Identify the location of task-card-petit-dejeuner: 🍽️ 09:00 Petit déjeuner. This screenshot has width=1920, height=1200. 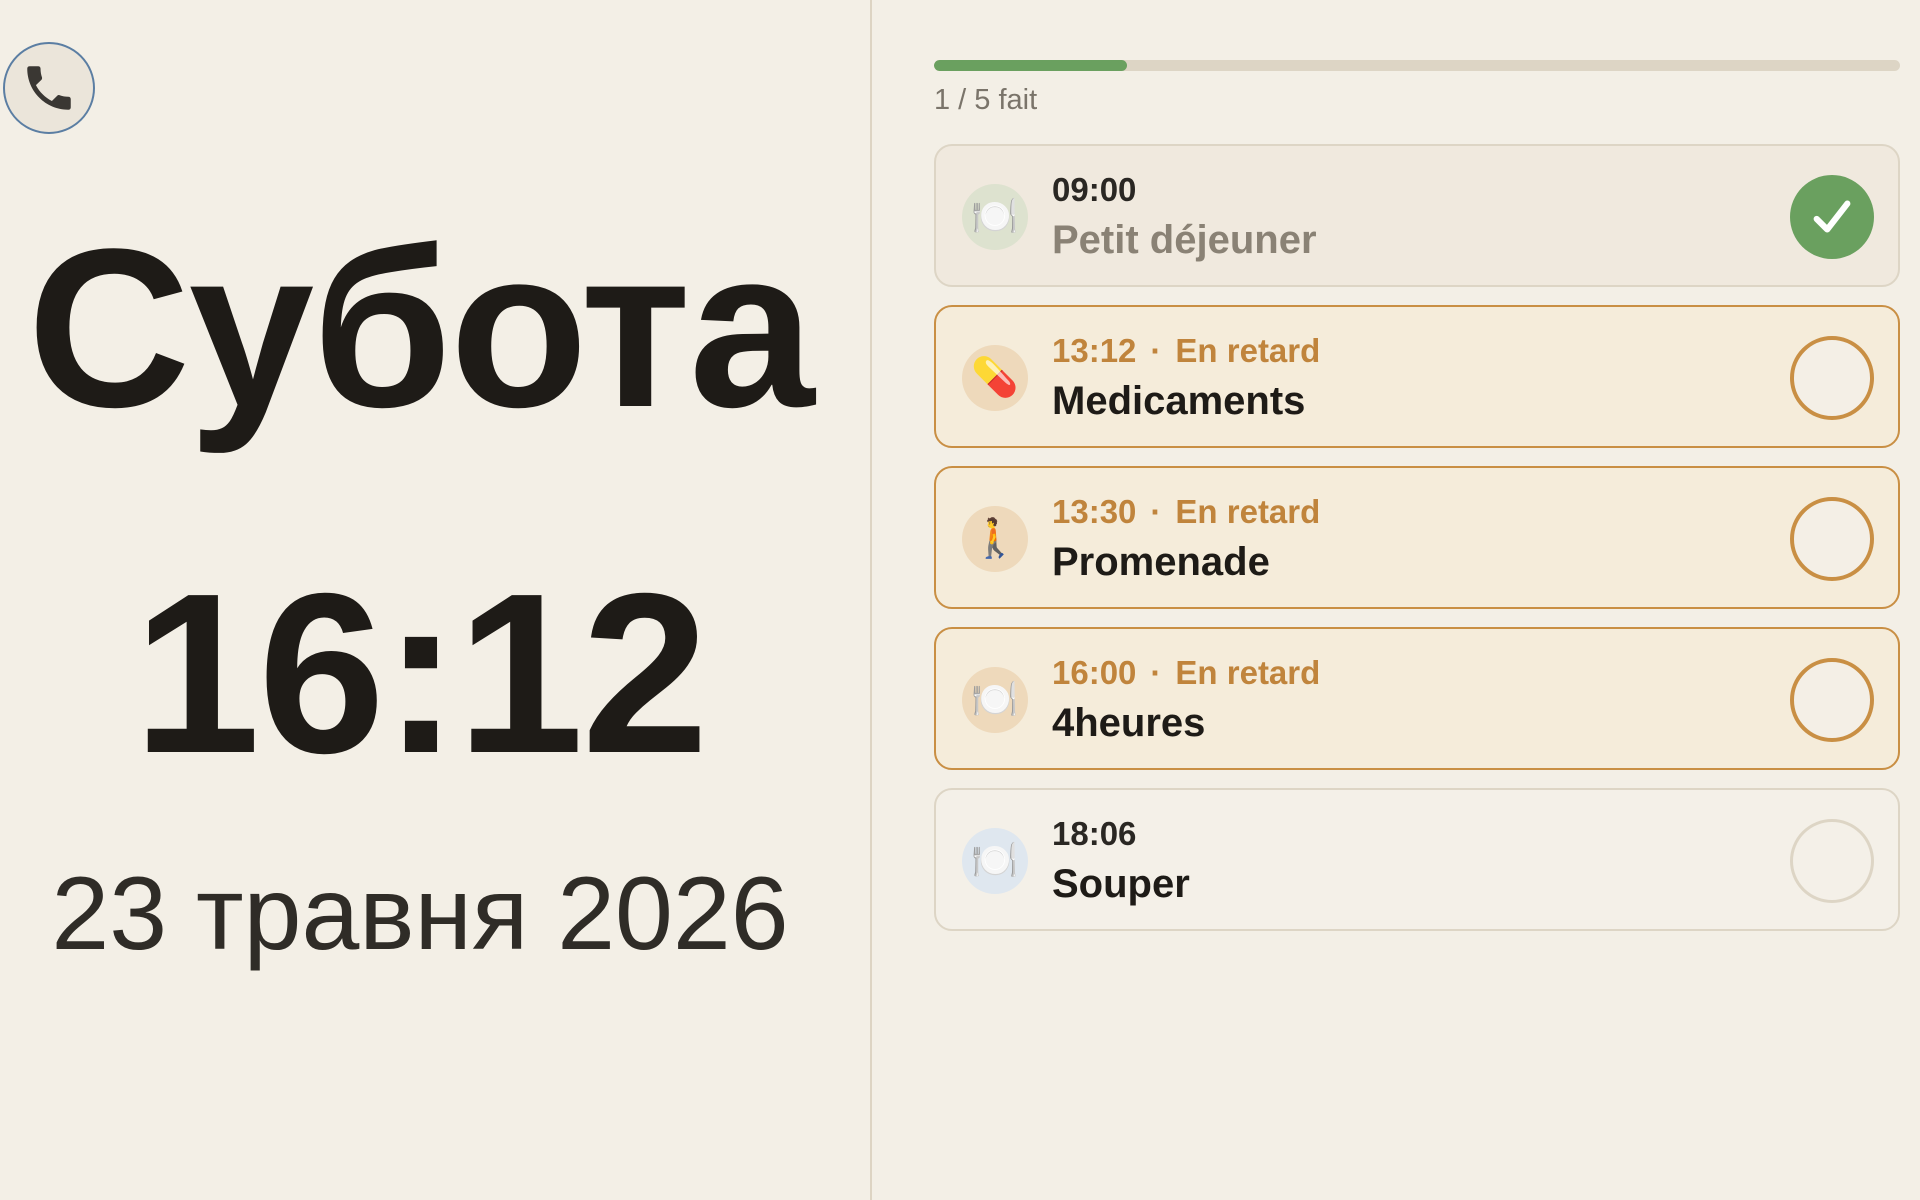
(1417, 215).